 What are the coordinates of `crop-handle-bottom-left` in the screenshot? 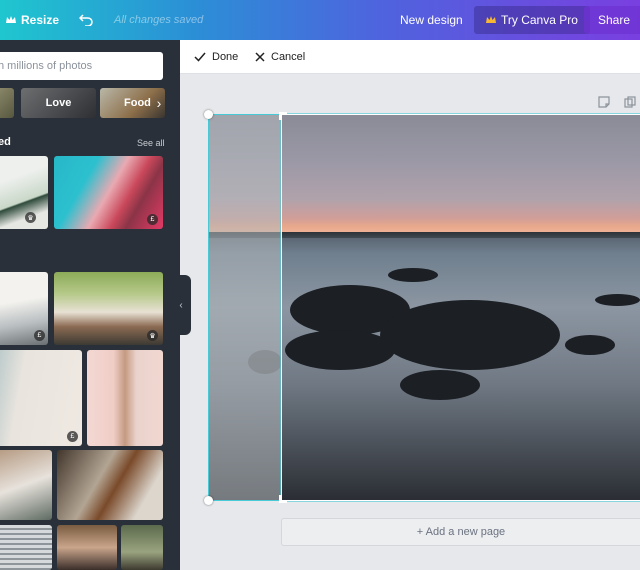 It's located at (283, 499).